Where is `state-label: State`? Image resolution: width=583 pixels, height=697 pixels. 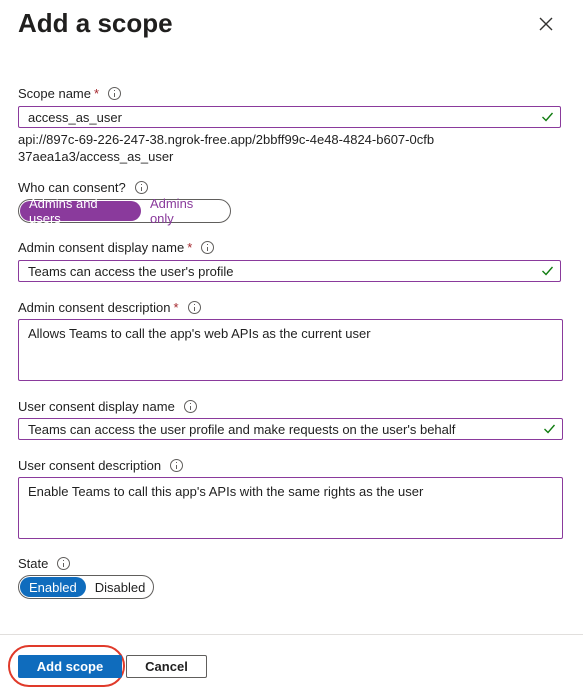
state-label: State is located at coordinates (44, 563).